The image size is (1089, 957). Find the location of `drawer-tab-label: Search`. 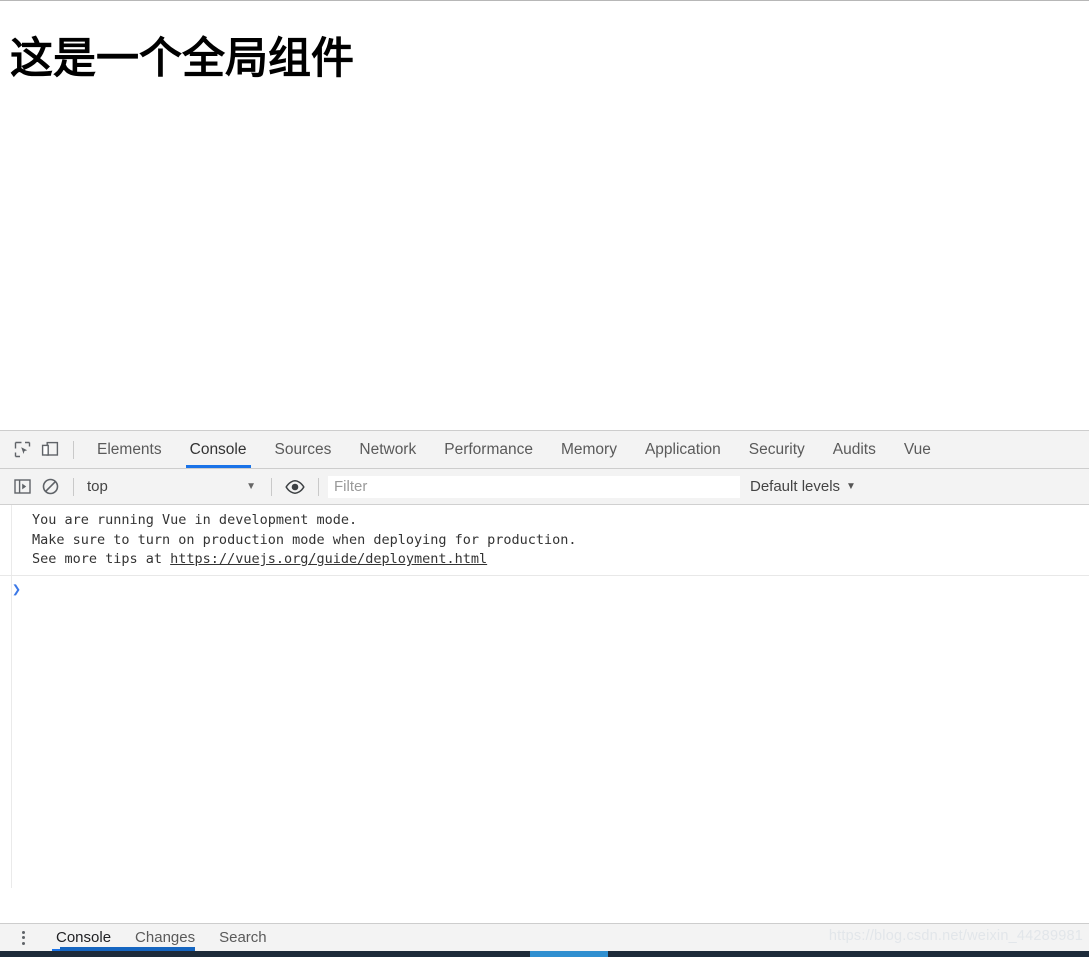

drawer-tab-label: Search is located at coordinates (243, 937).